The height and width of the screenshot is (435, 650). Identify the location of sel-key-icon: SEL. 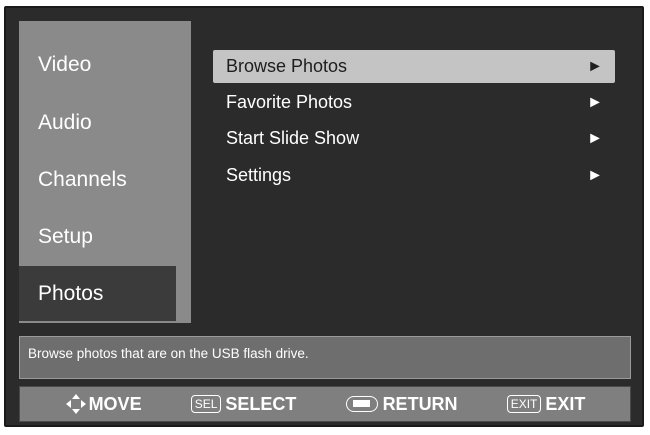
(206, 404).